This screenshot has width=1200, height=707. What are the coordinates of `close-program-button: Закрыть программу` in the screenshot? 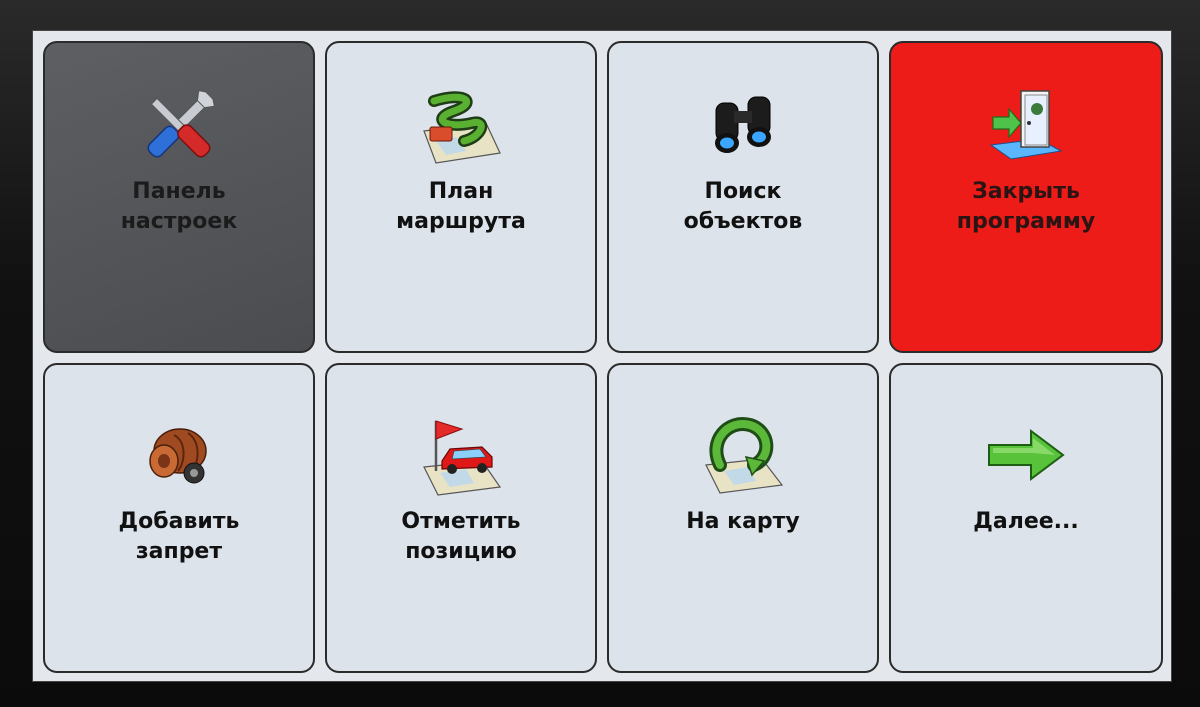 It's located at (1026, 197).